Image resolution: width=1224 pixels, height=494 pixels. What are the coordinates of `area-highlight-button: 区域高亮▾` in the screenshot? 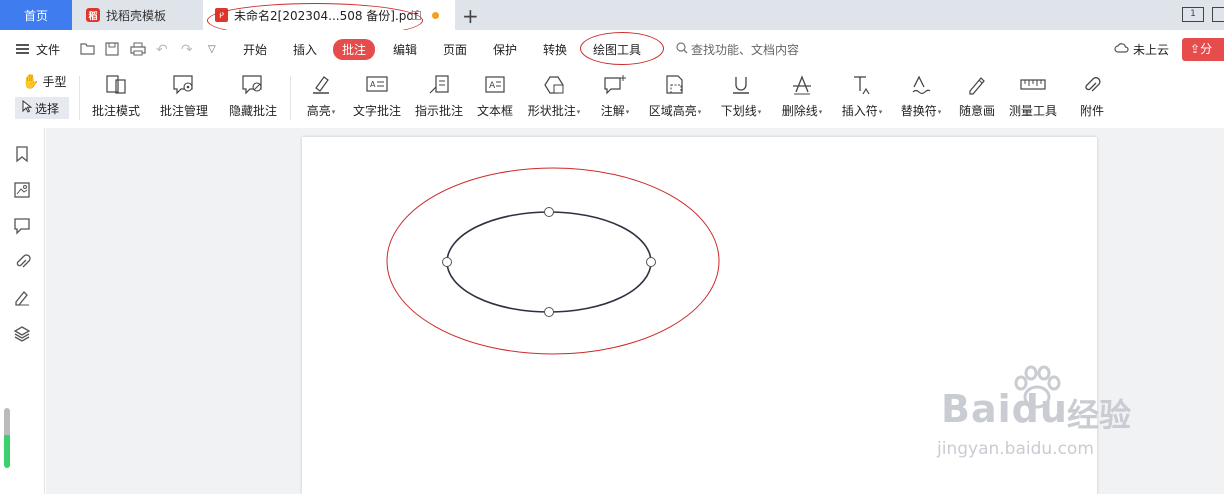 It's located at (675, 98).